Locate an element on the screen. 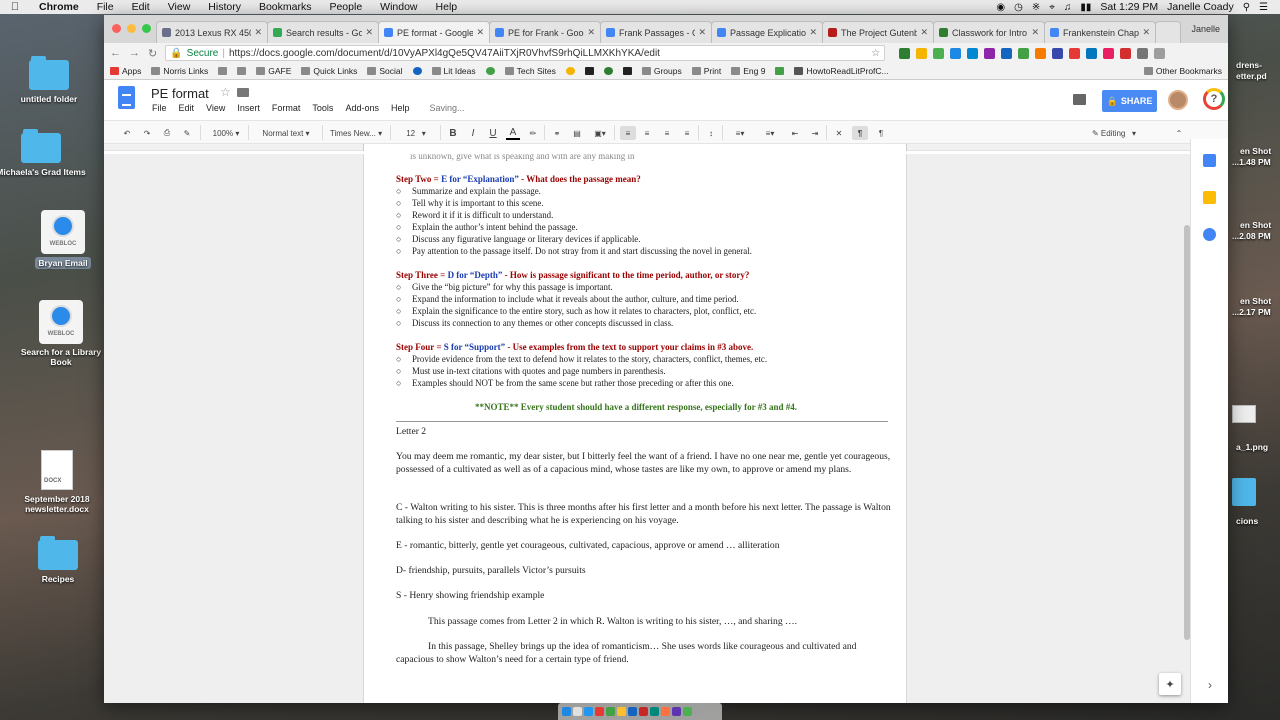 Image resolution: width=1280 pixels, height=720 pixels. font-select: Times New... ▾ is located at coordinates (356, 133).